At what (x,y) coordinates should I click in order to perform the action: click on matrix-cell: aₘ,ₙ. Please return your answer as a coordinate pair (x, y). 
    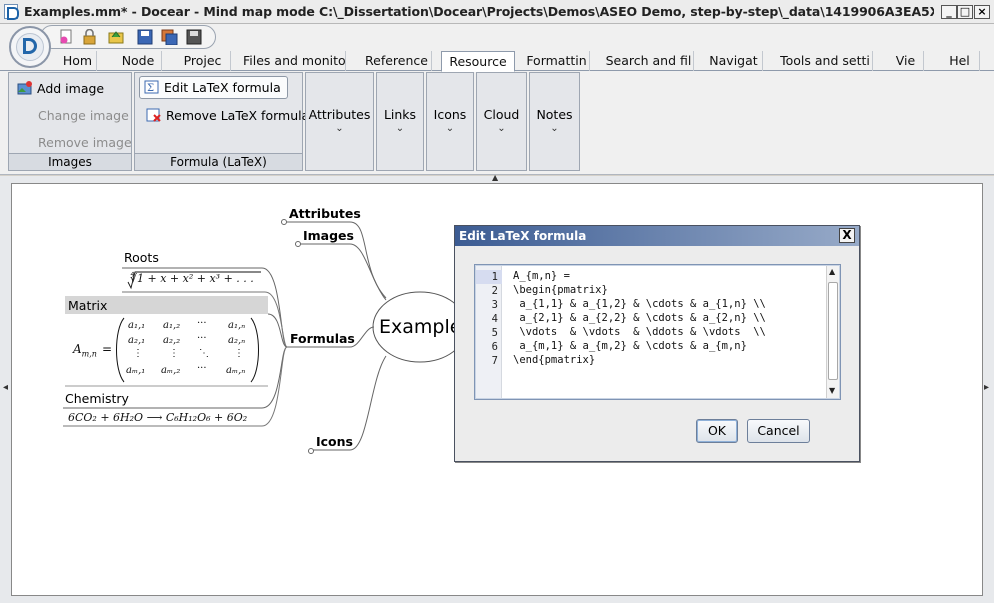
    Looking at the image, I should click on (236, 370).